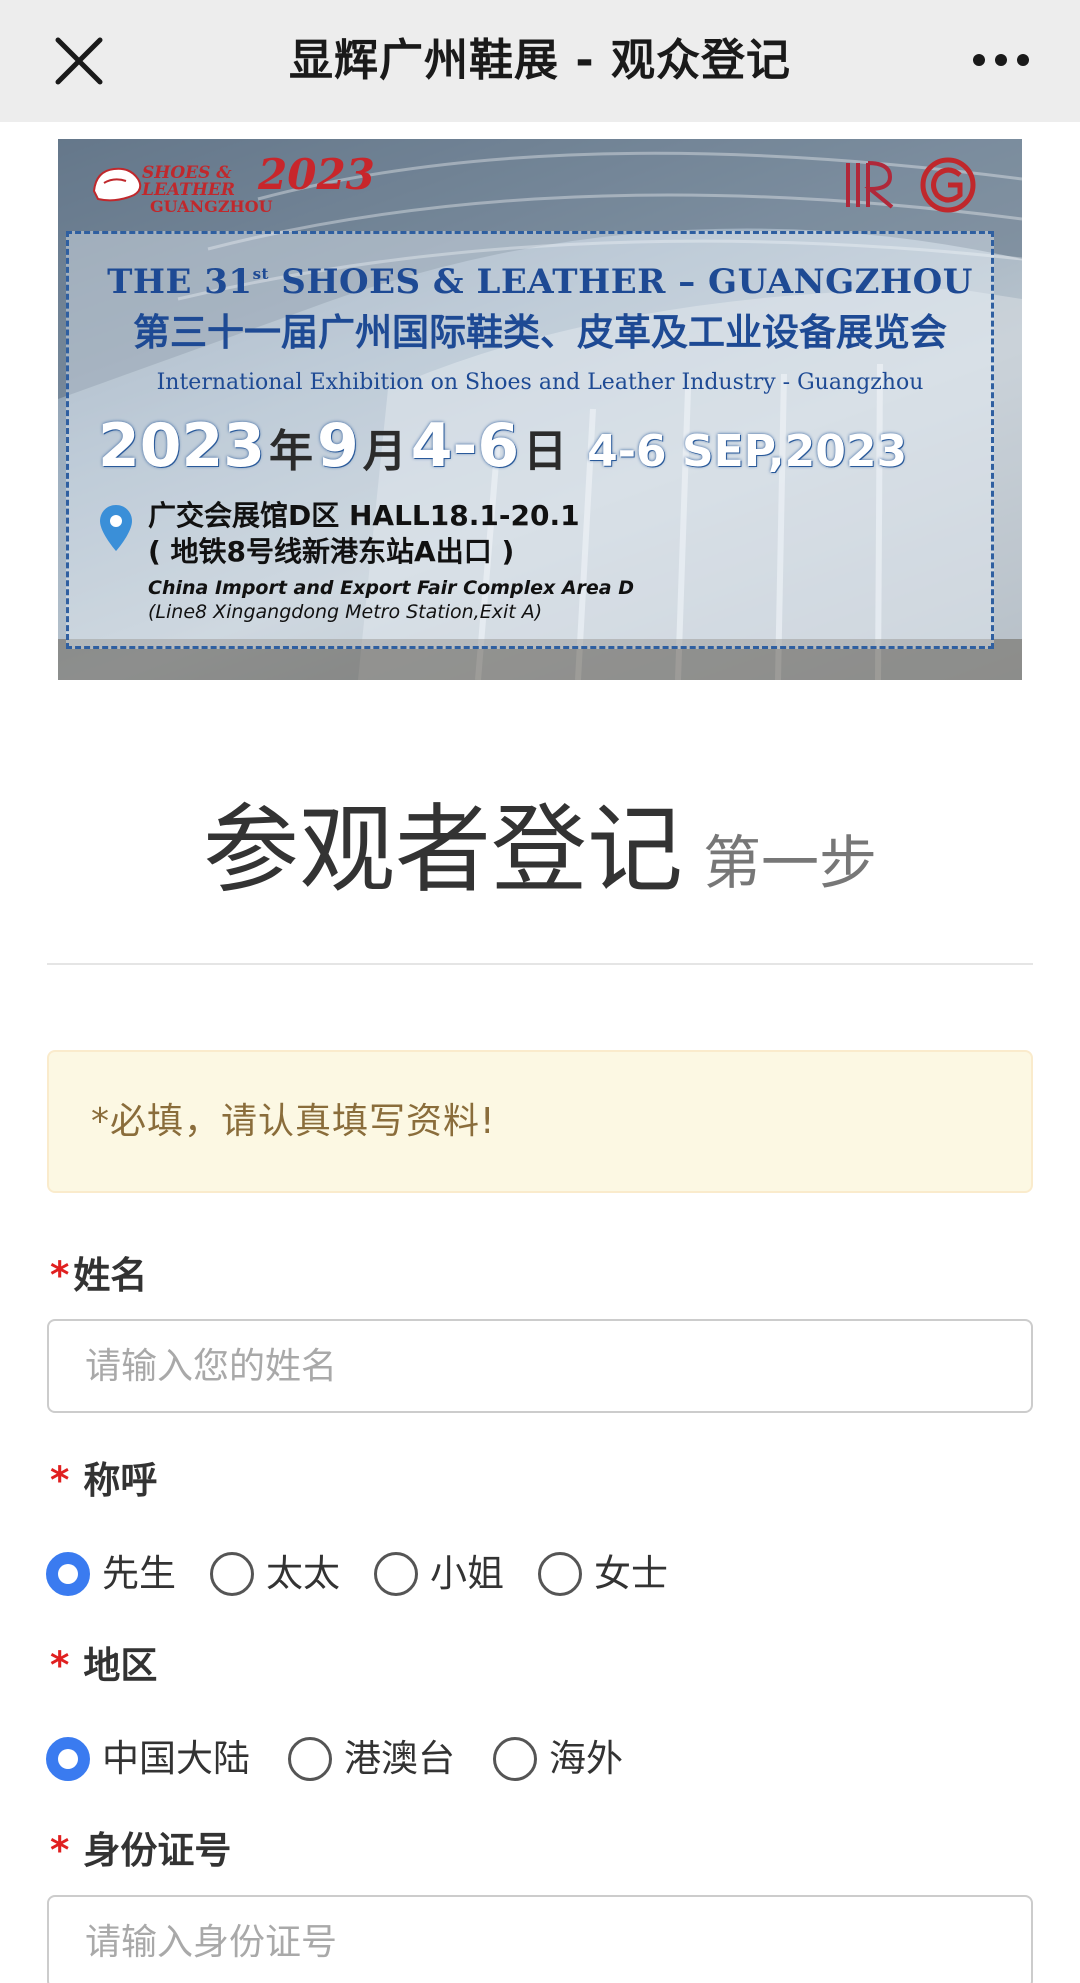  I want to click on region-option-overseas: 海外, so click(558, 1759).